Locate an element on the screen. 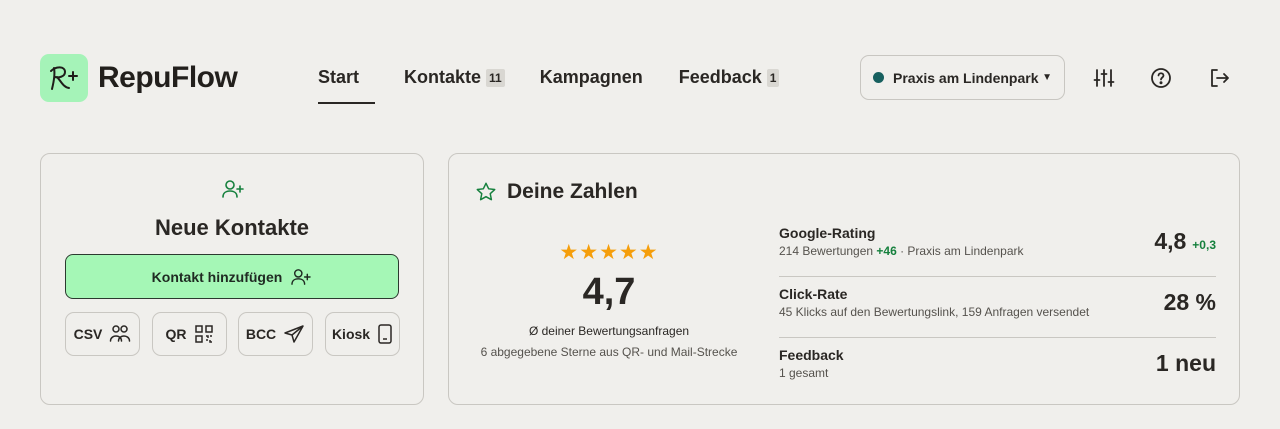 The width and height of the screenshot is (1280, 429). metric-label: Google-Rating is located at coordinates (827, 233).